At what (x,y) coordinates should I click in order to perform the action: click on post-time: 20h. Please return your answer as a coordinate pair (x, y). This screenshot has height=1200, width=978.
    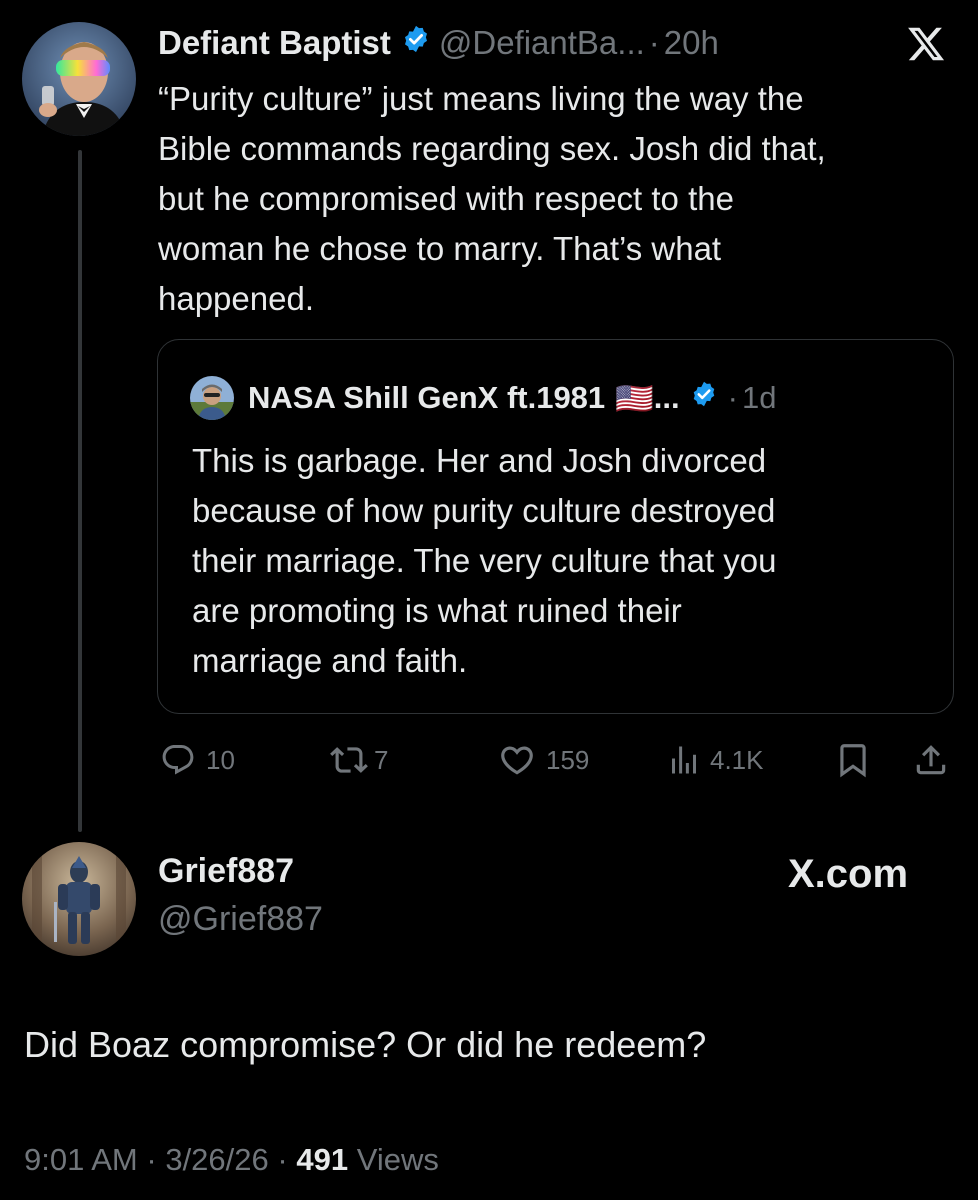
    Looking at the image, I should click on (691, 43).